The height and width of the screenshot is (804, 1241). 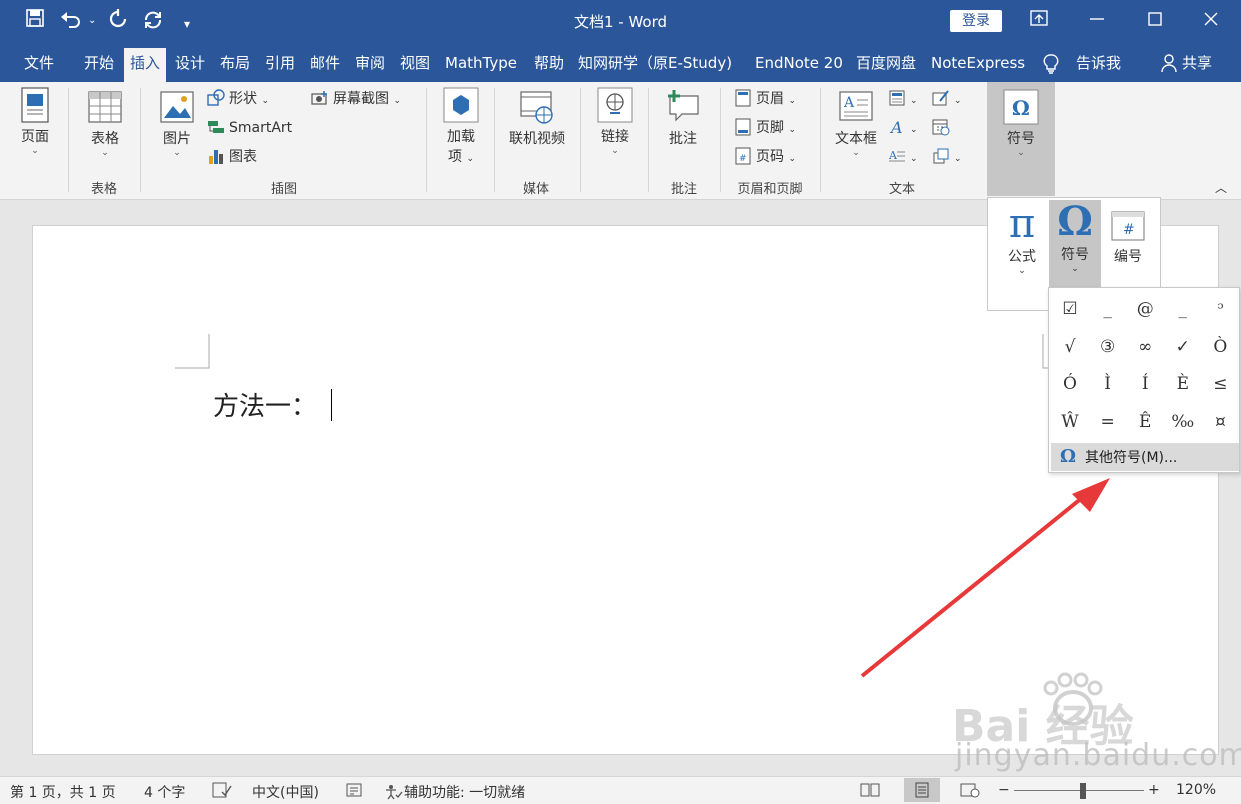 I want to click on pages-button: 页面 ⌄, so click(x=35, y=121).